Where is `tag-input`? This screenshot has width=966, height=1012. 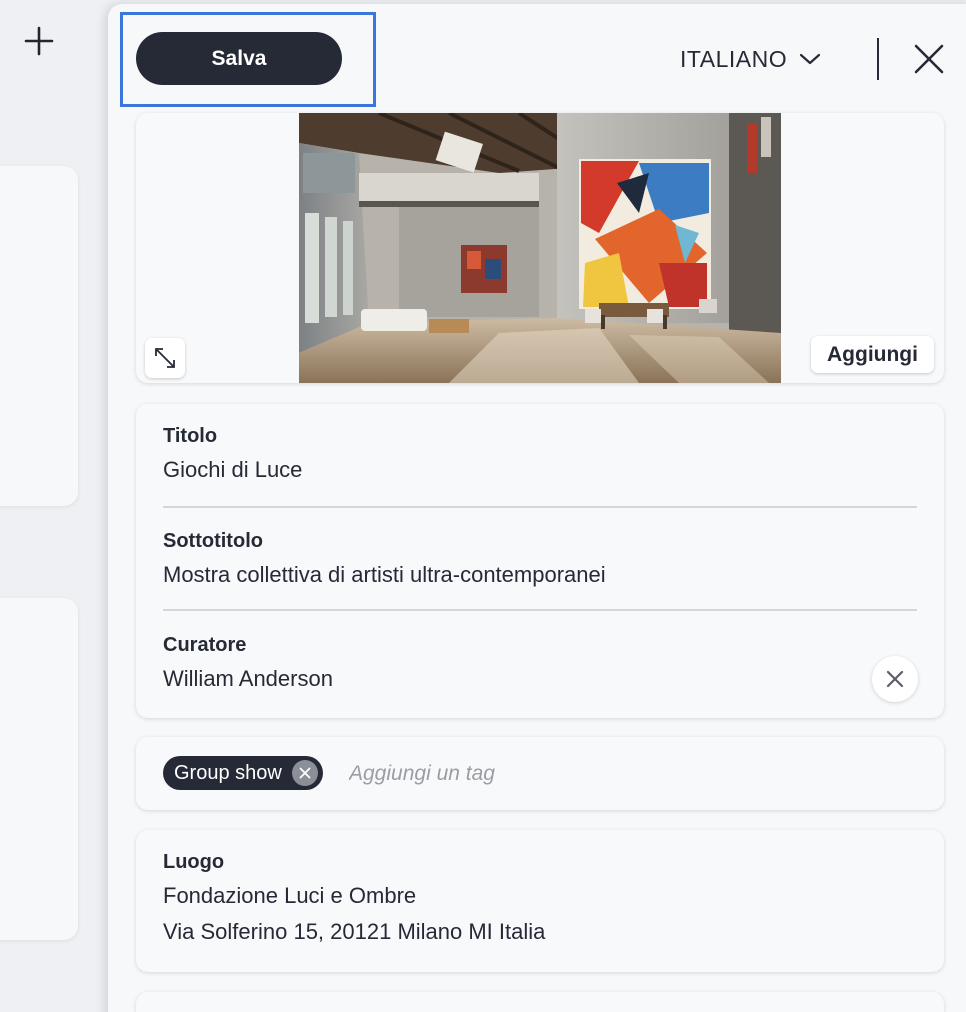
tag-input is located at coordinates (499, 774).